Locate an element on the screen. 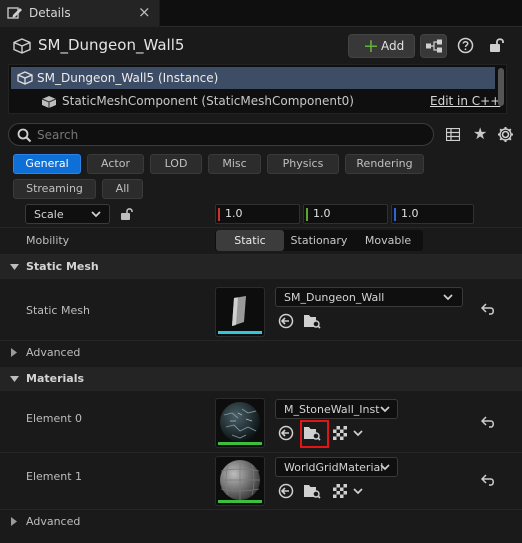 The width and height of the screenshot is (522, 543). object-name: SM_Dungeon_Wall5 is located at coordinates (111, 45).